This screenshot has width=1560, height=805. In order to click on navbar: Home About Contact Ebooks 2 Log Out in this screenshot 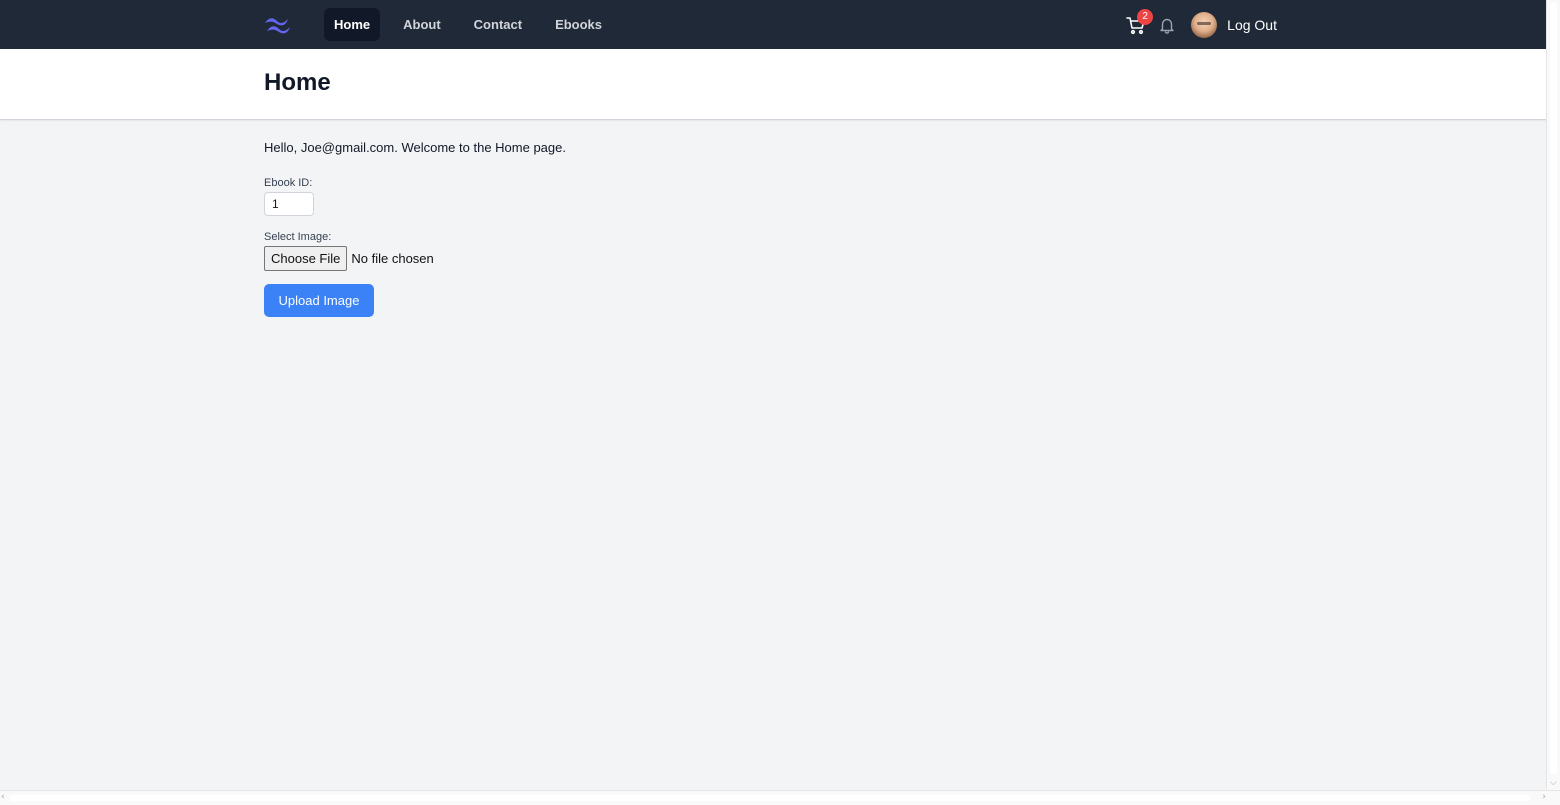, I will do `click(773, 24)`.